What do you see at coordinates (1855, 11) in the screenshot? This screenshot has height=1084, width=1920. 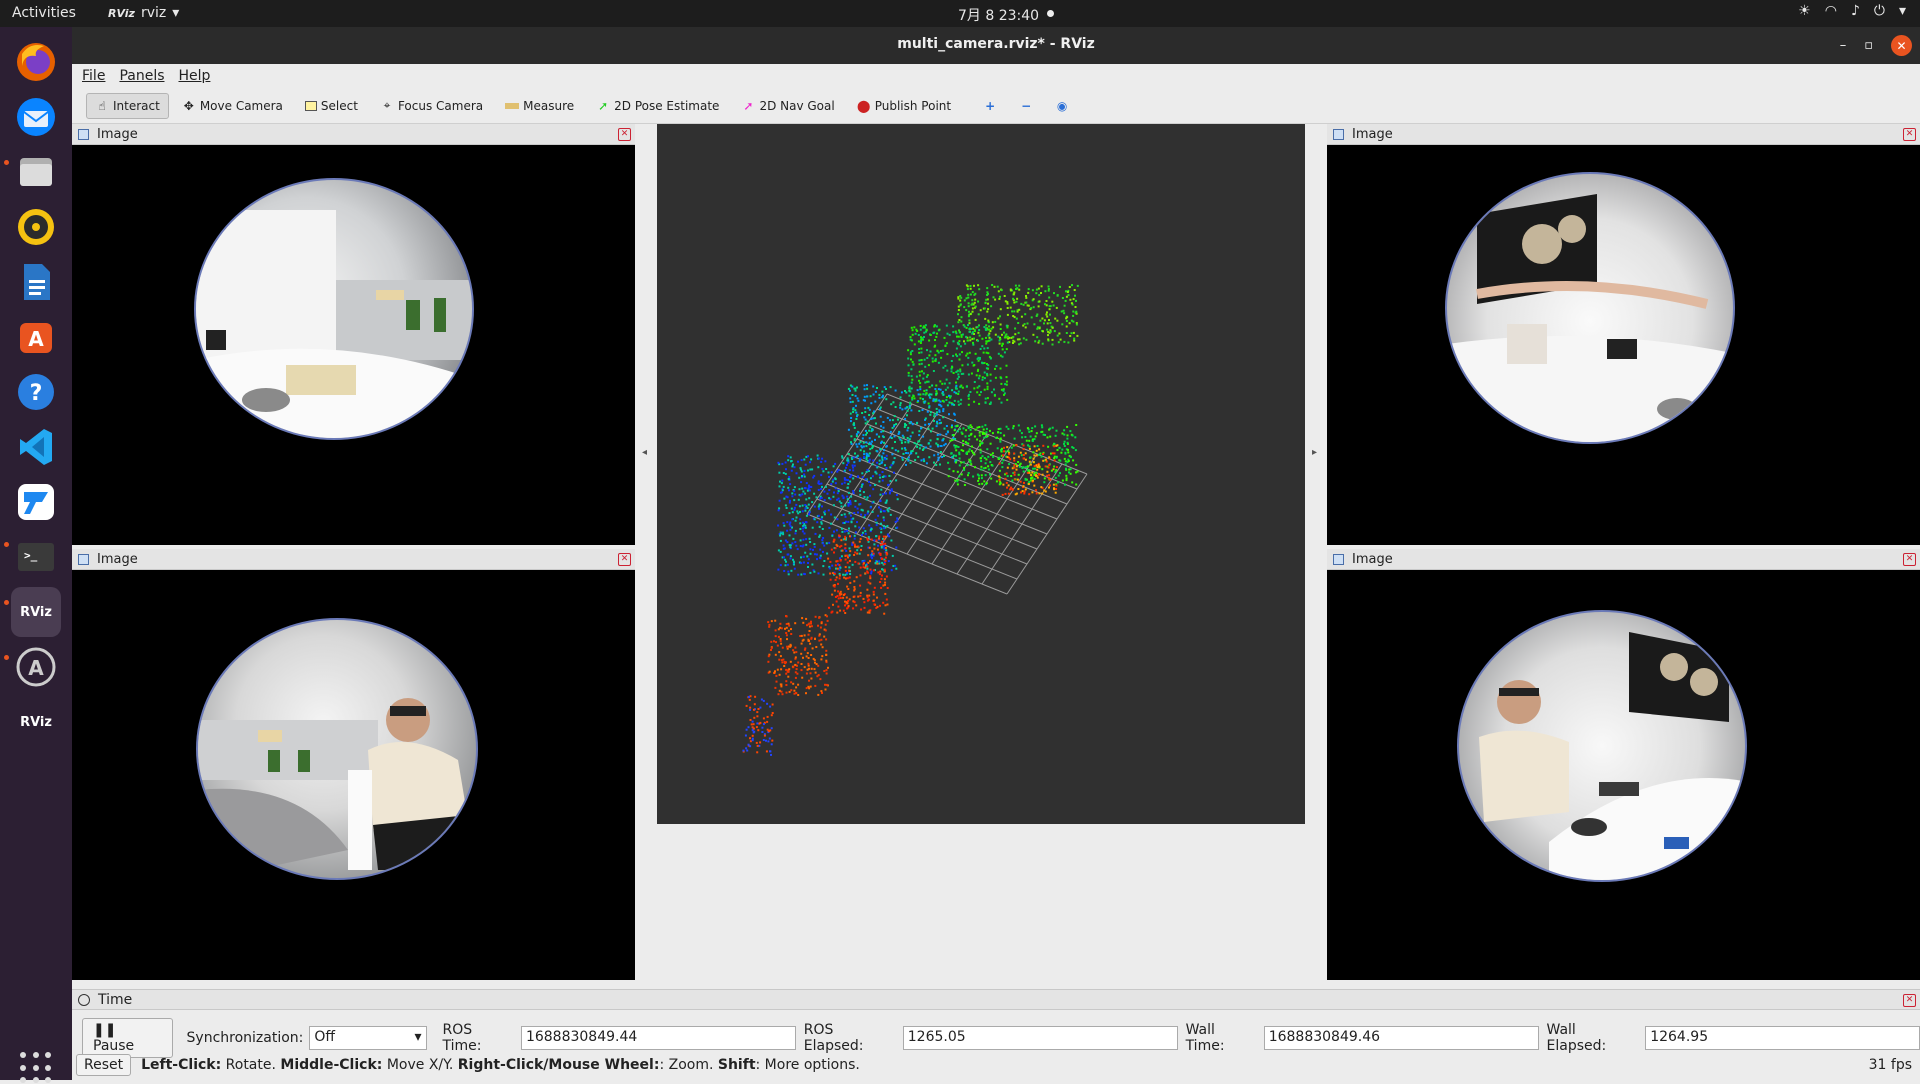 I see `volume-icon: ♪` at bounding box center [1855, 11].